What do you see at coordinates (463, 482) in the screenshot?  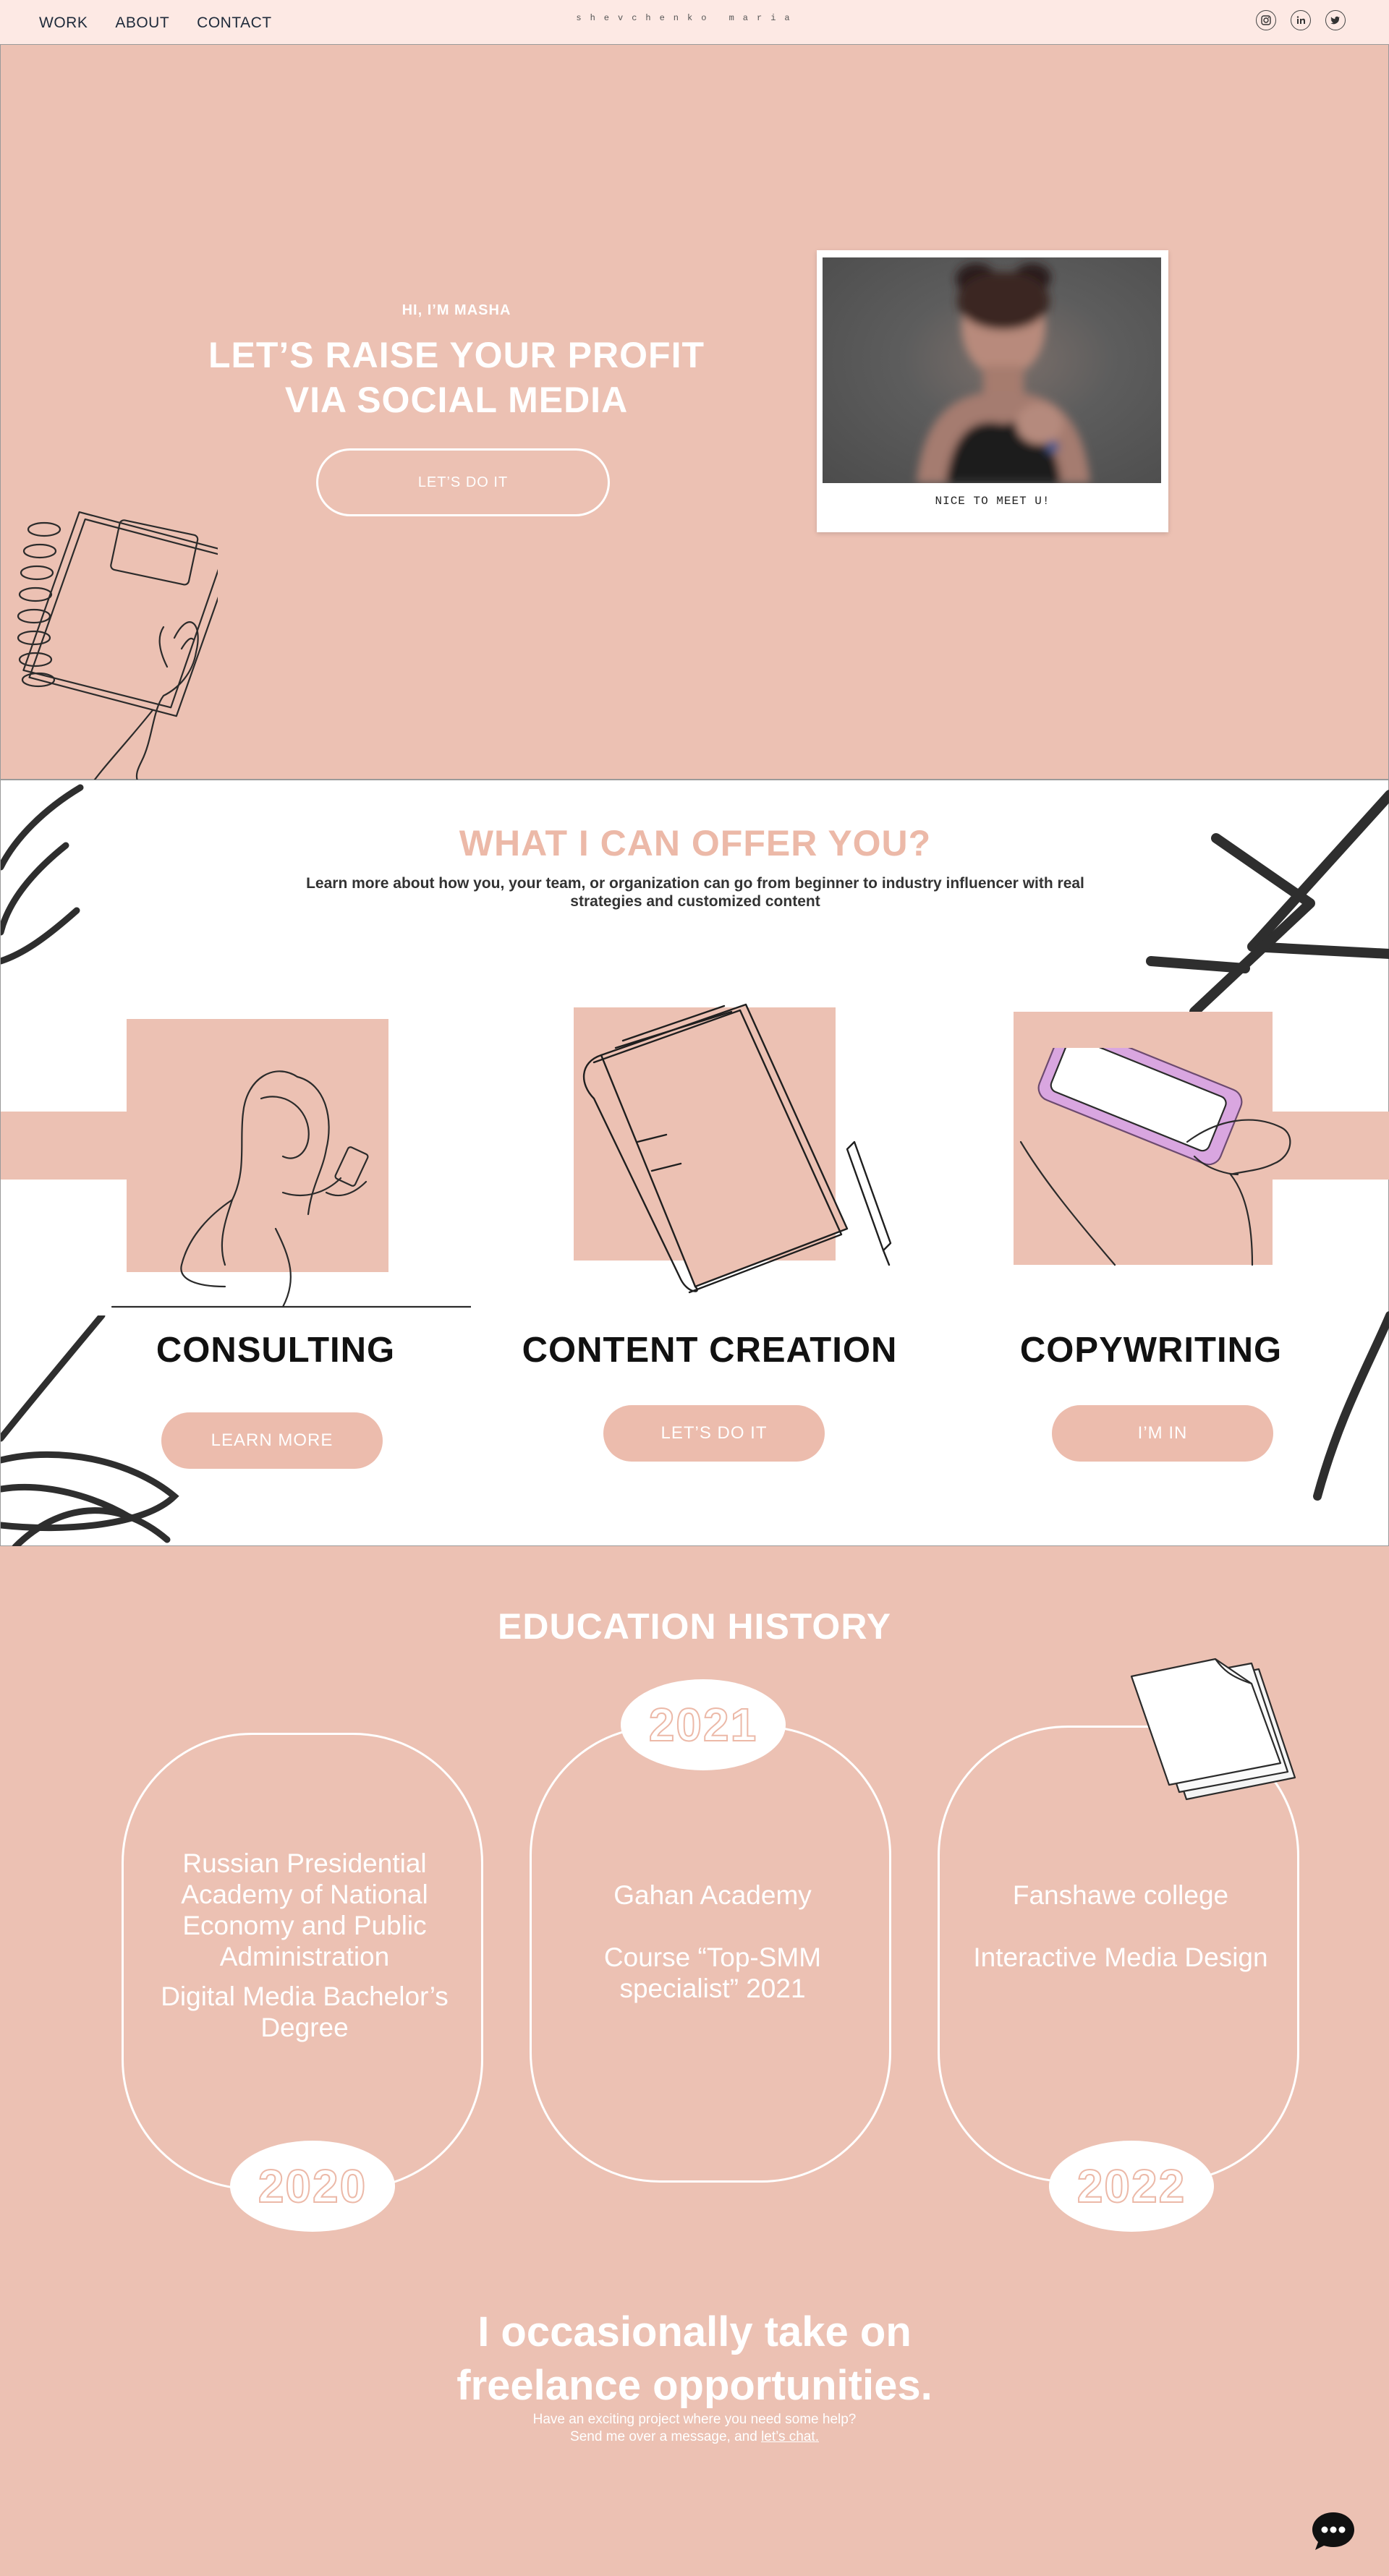 I see `hero-cta-button: LET’S DO IT` at bounding box center [463, 482].